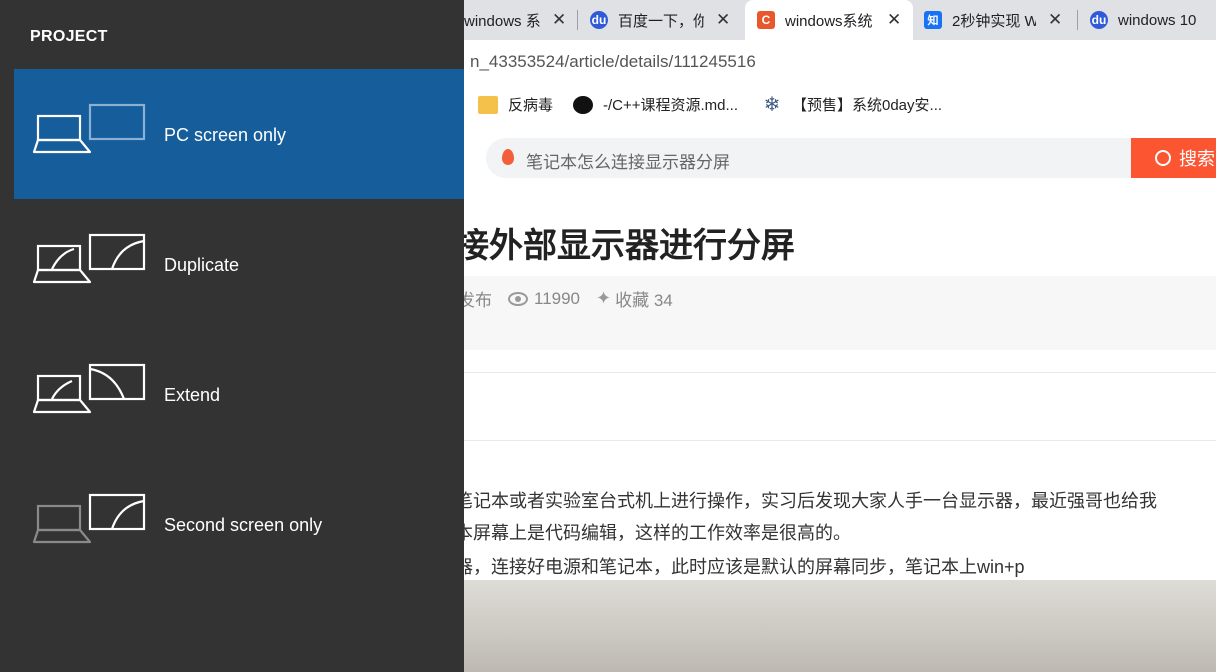 The height and width of the screenshot is (672, 1216). I want to click on view-count: 11990, so click(544, 299).